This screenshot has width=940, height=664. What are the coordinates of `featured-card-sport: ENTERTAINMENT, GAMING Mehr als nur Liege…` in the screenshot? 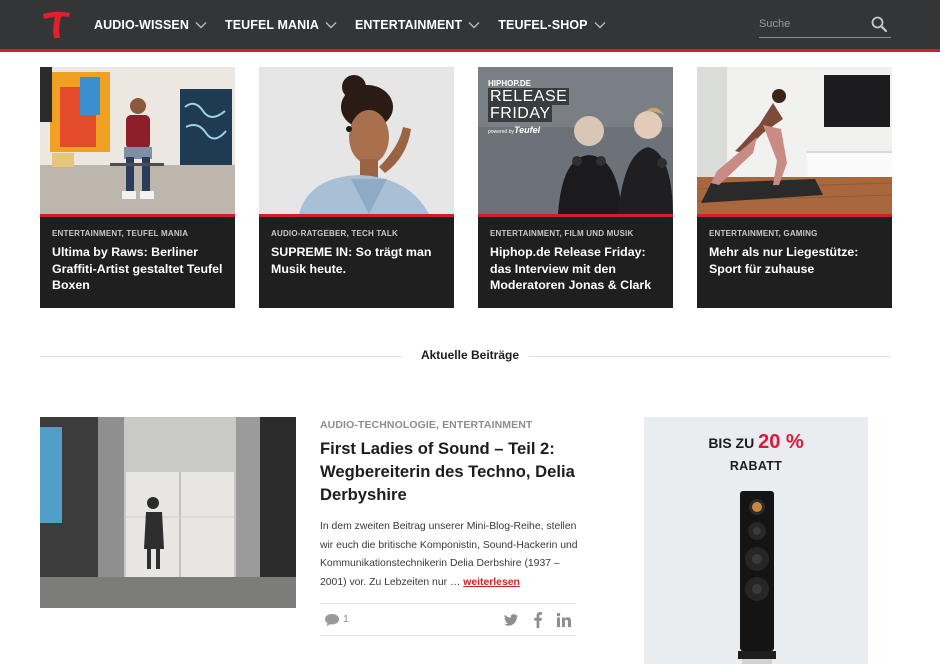 It's located at (794, 187).